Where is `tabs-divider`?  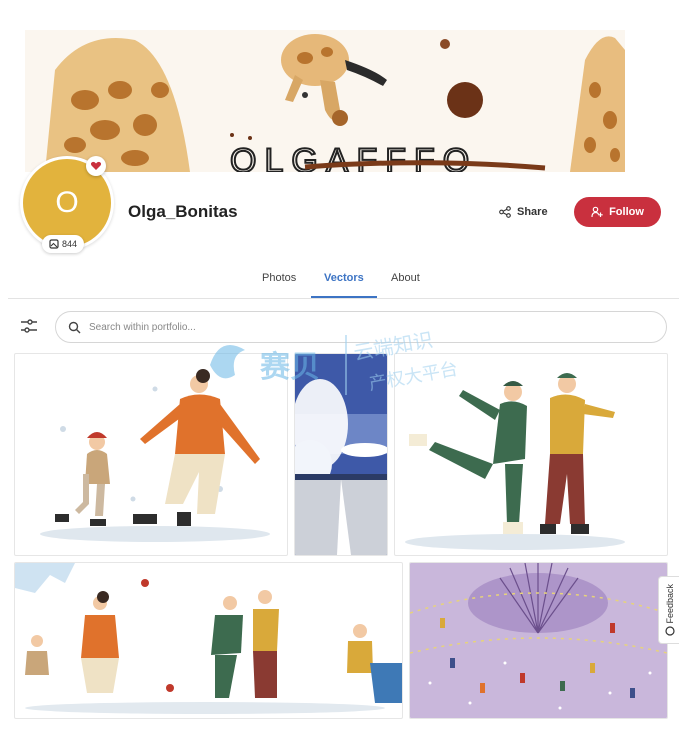
tabs-divider is located at coordinates (343, 298).